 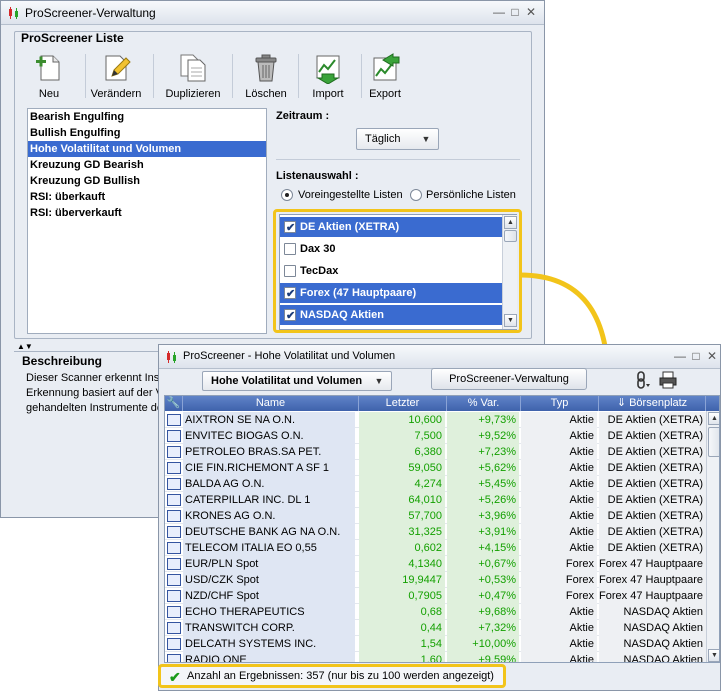 What do you see at coordinates (269, 548) in the screenshot?
I see `cell-name: TELECOM ITALIA EO 0,55` at bounding box center [269, 548].